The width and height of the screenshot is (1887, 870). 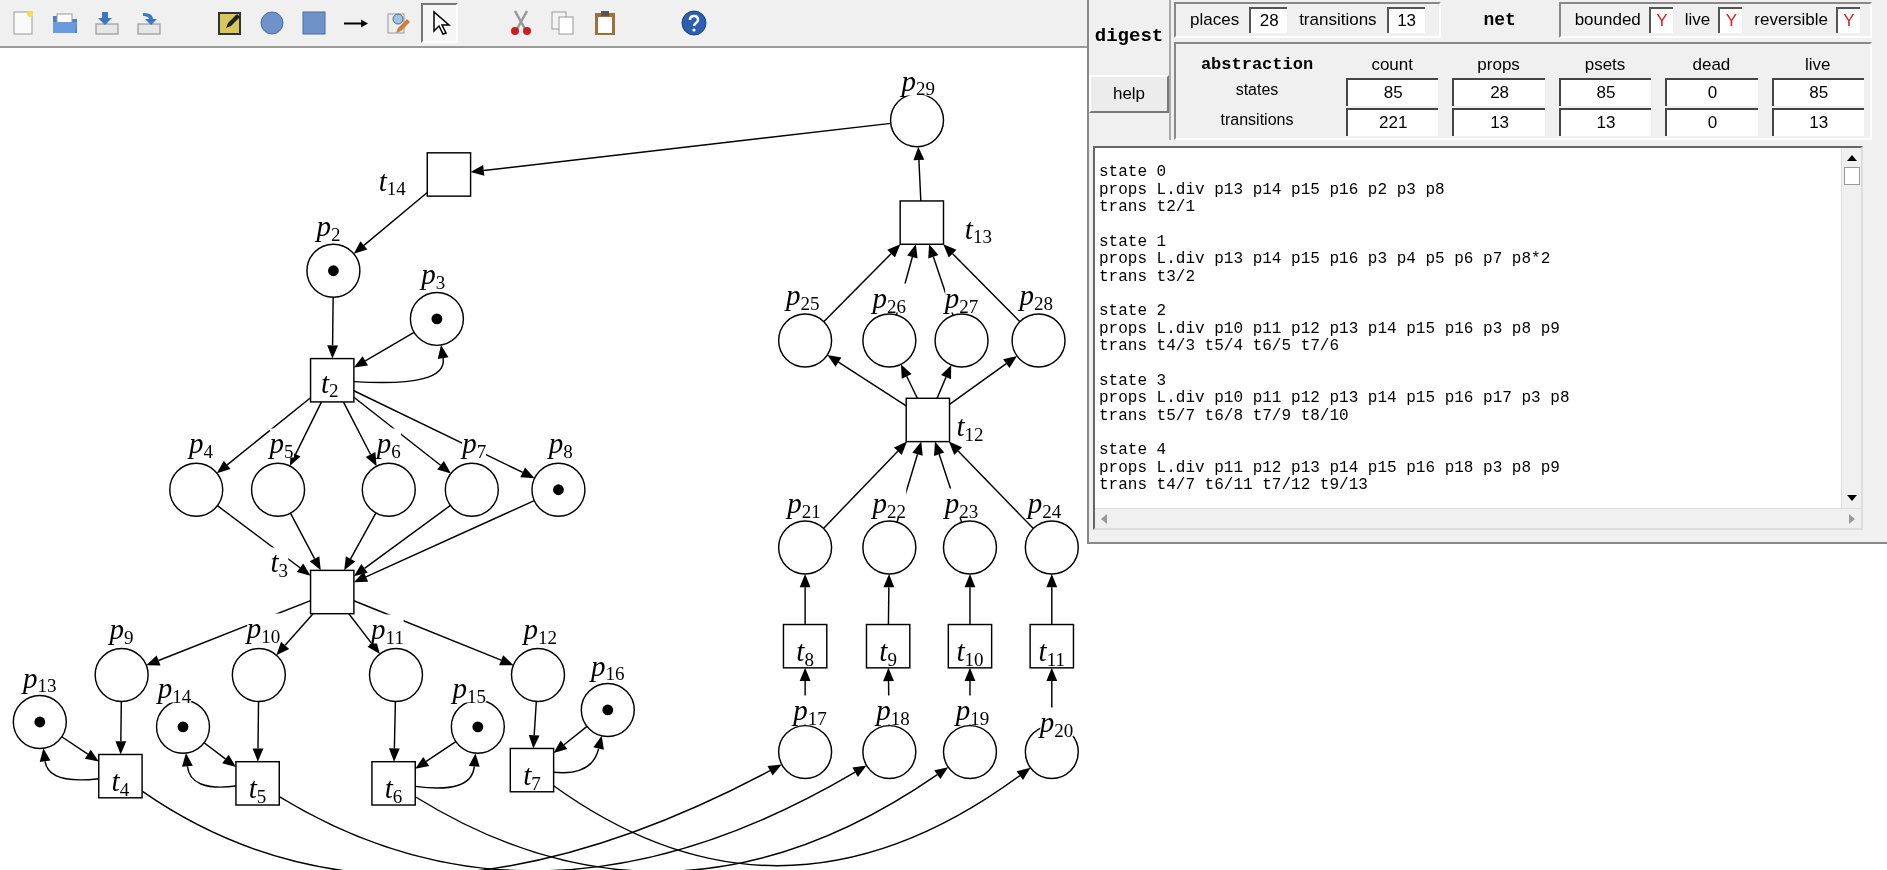 What do you see at coordinates (1147, 208) in the screenshot?
I see `output-line: trans t2/1` at bounding box center [1147, 208].